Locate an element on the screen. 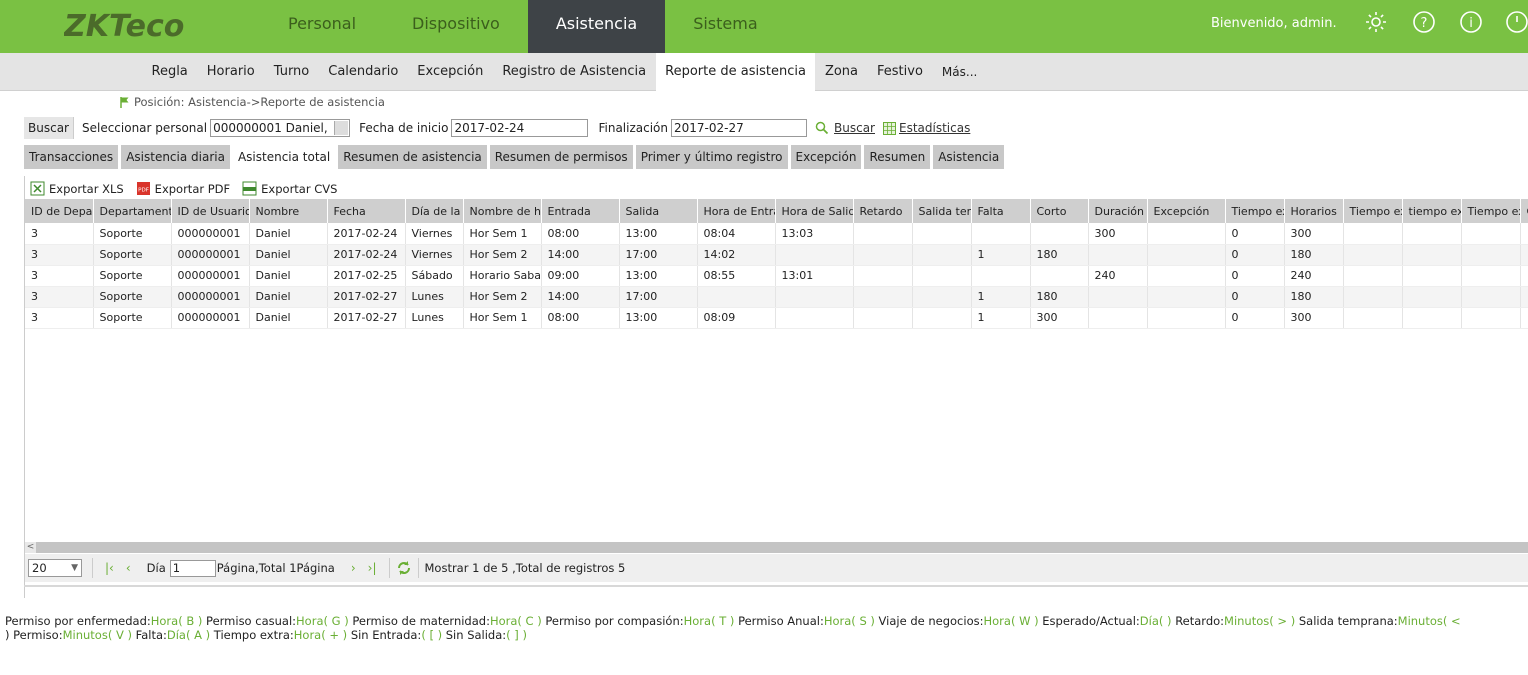 This screenshot has height=675, width=1528. table-cell: 3 is located at coordinates (59, 297).